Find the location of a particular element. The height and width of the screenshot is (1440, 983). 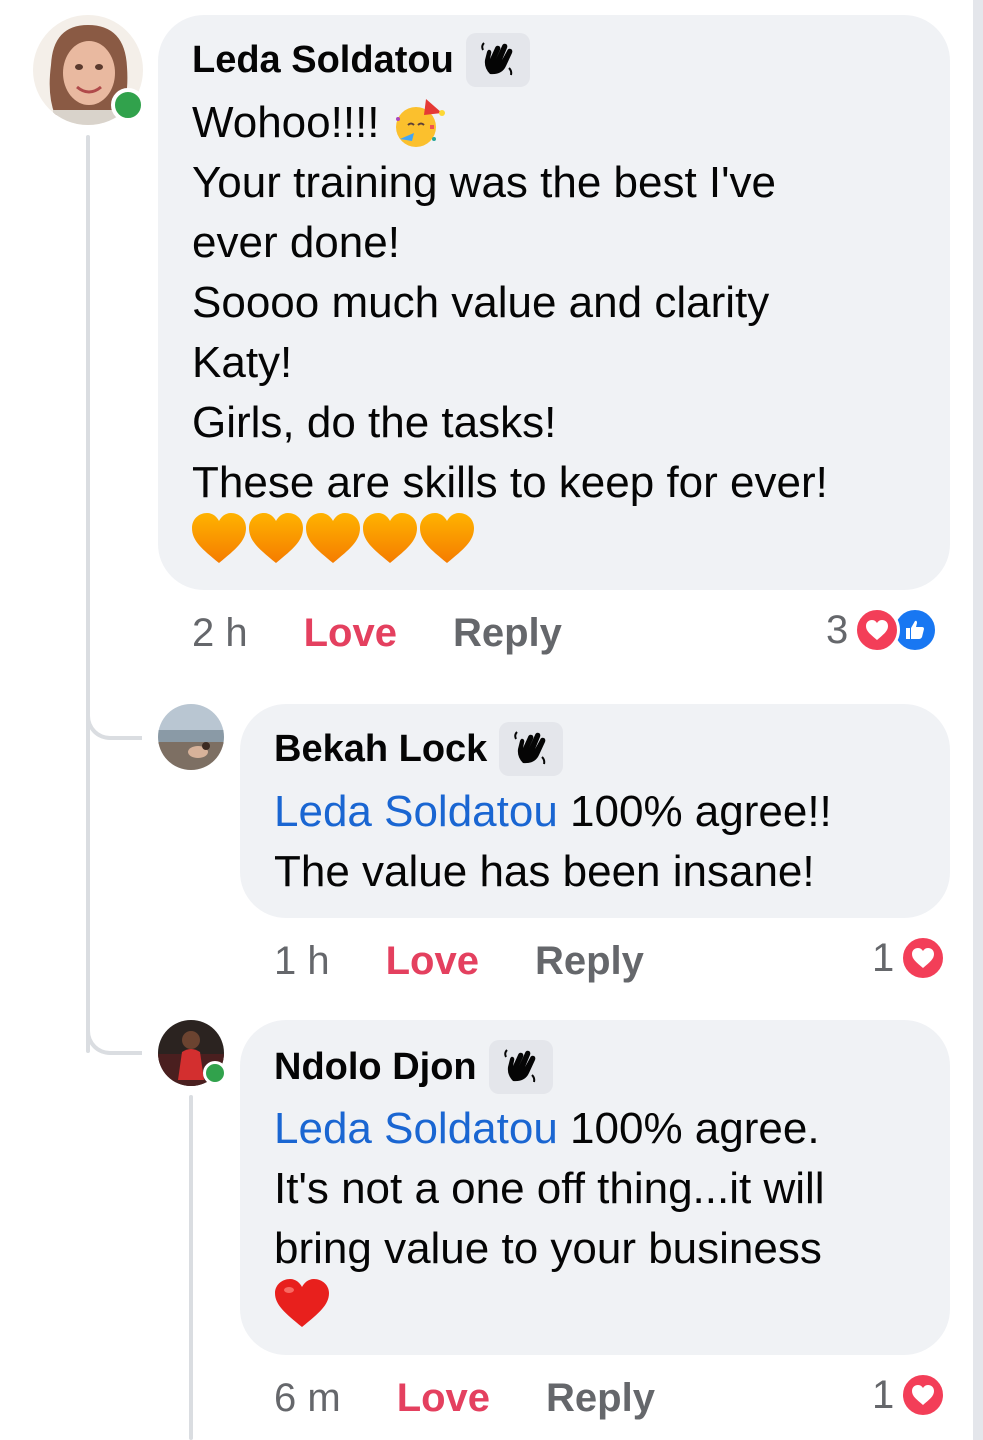

reaction-count: 3 is located at coordinates (837, 629).